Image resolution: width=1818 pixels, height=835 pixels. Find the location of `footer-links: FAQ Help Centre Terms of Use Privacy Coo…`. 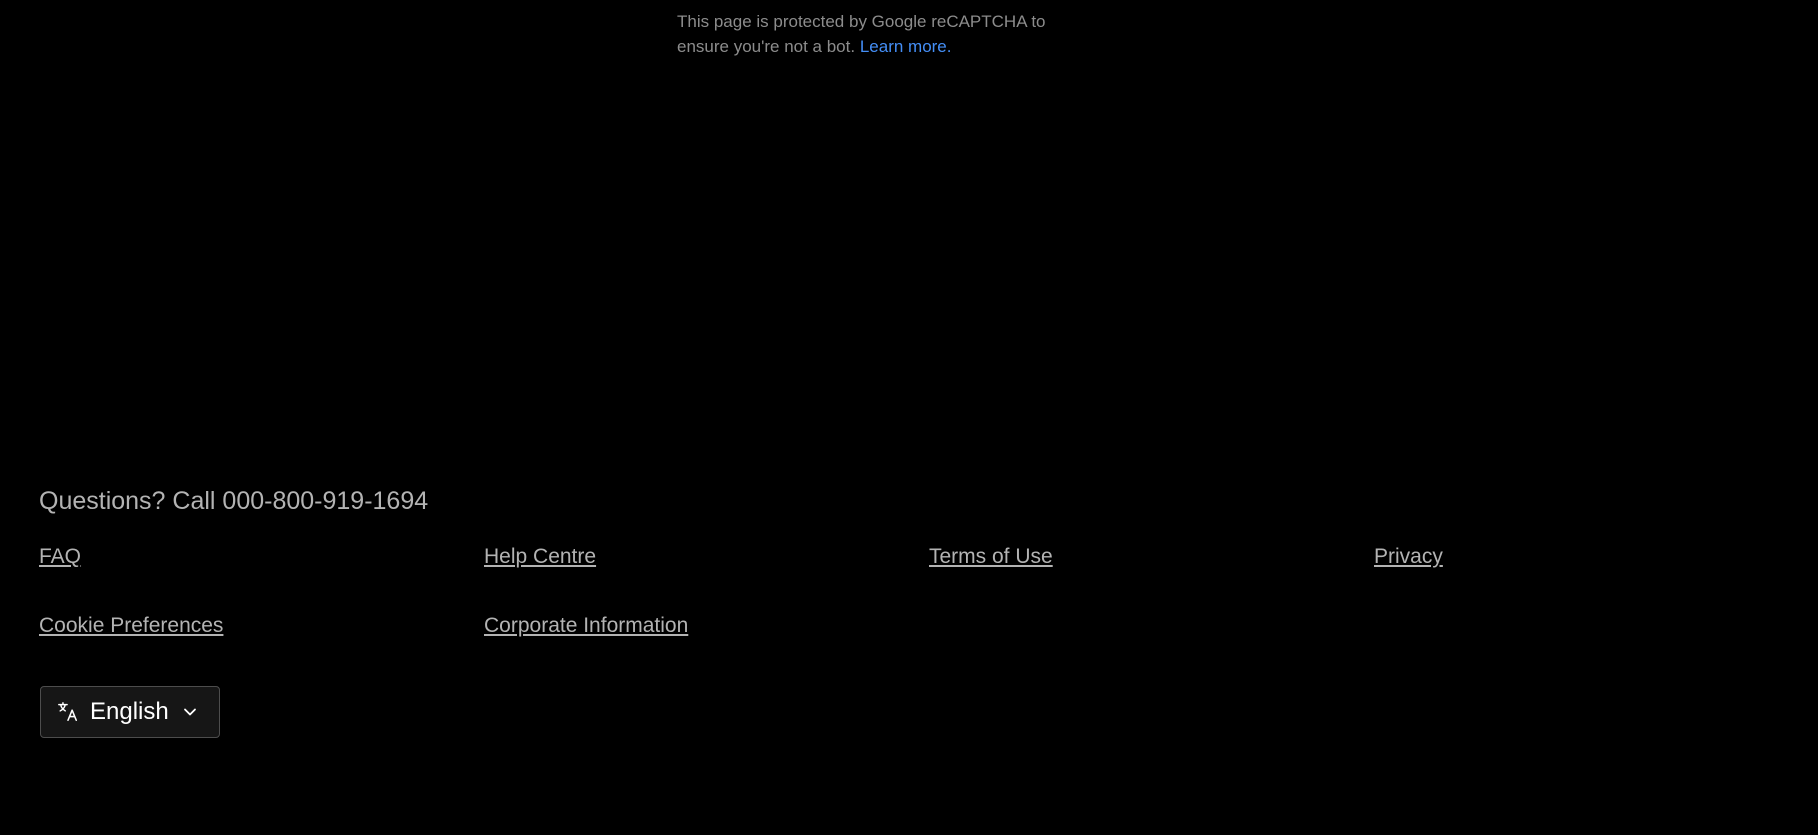

footer-links: FAQ Help Centre Terms of Use Privacy Coo… is located at coordinates (919, 592).